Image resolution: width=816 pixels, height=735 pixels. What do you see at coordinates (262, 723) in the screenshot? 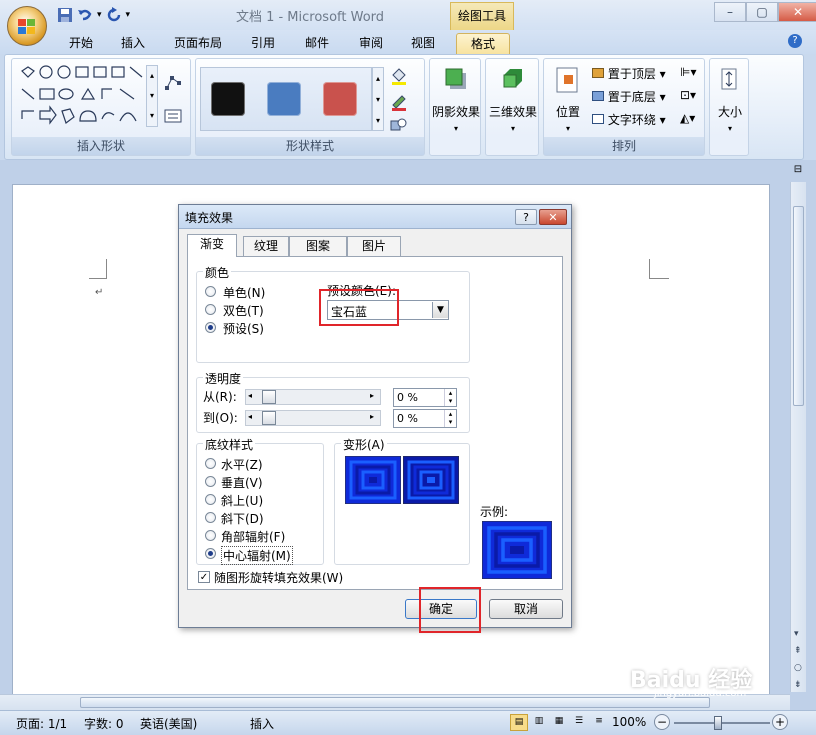
I see `status-insert-mode: 插入` at bounding box center [262, 723].